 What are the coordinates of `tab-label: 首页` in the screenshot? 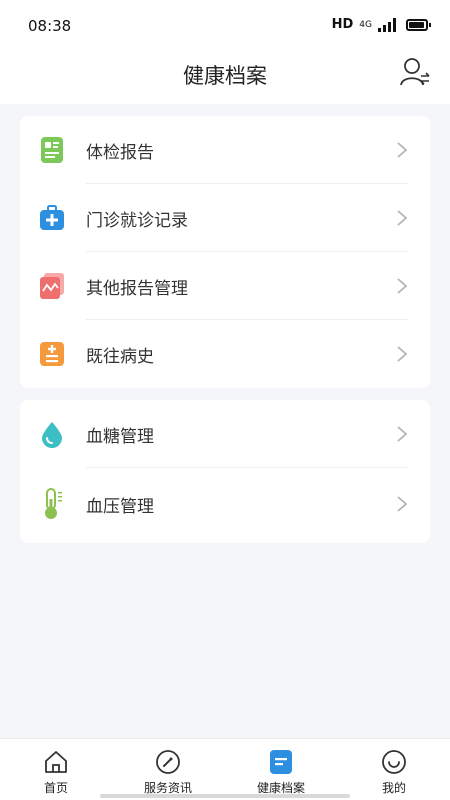 It's located at (55, 788).